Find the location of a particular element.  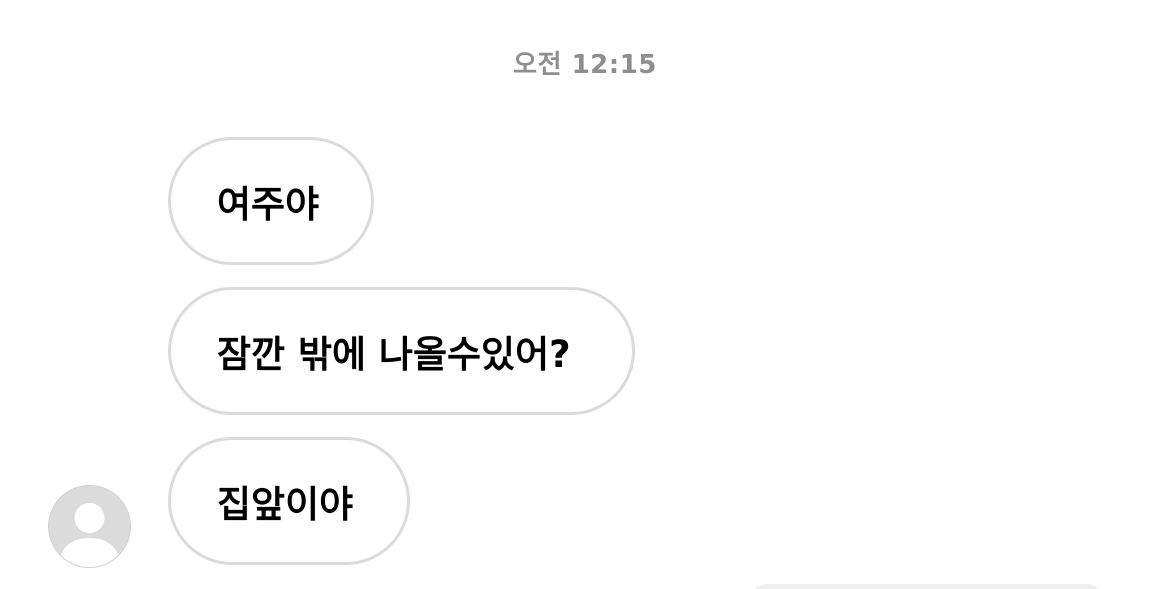

incoming-message-bubble: 집앞이야 is located at coordinates (289, 501).